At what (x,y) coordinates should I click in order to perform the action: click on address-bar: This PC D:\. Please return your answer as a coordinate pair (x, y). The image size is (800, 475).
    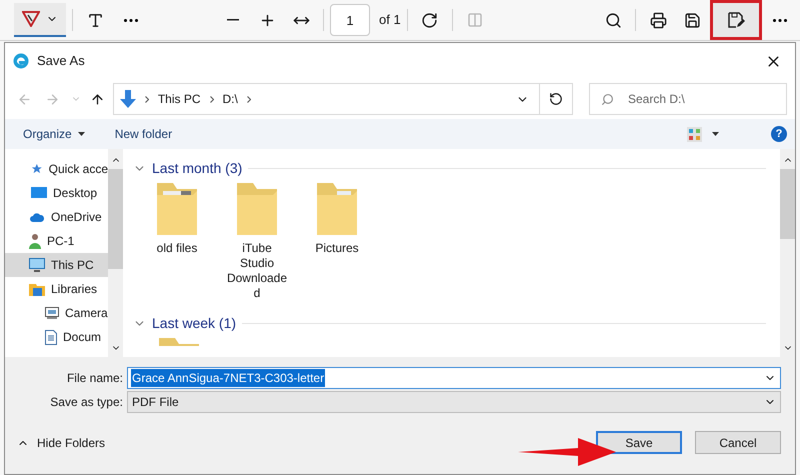
    Looking at the image, I should click on (326, 99).